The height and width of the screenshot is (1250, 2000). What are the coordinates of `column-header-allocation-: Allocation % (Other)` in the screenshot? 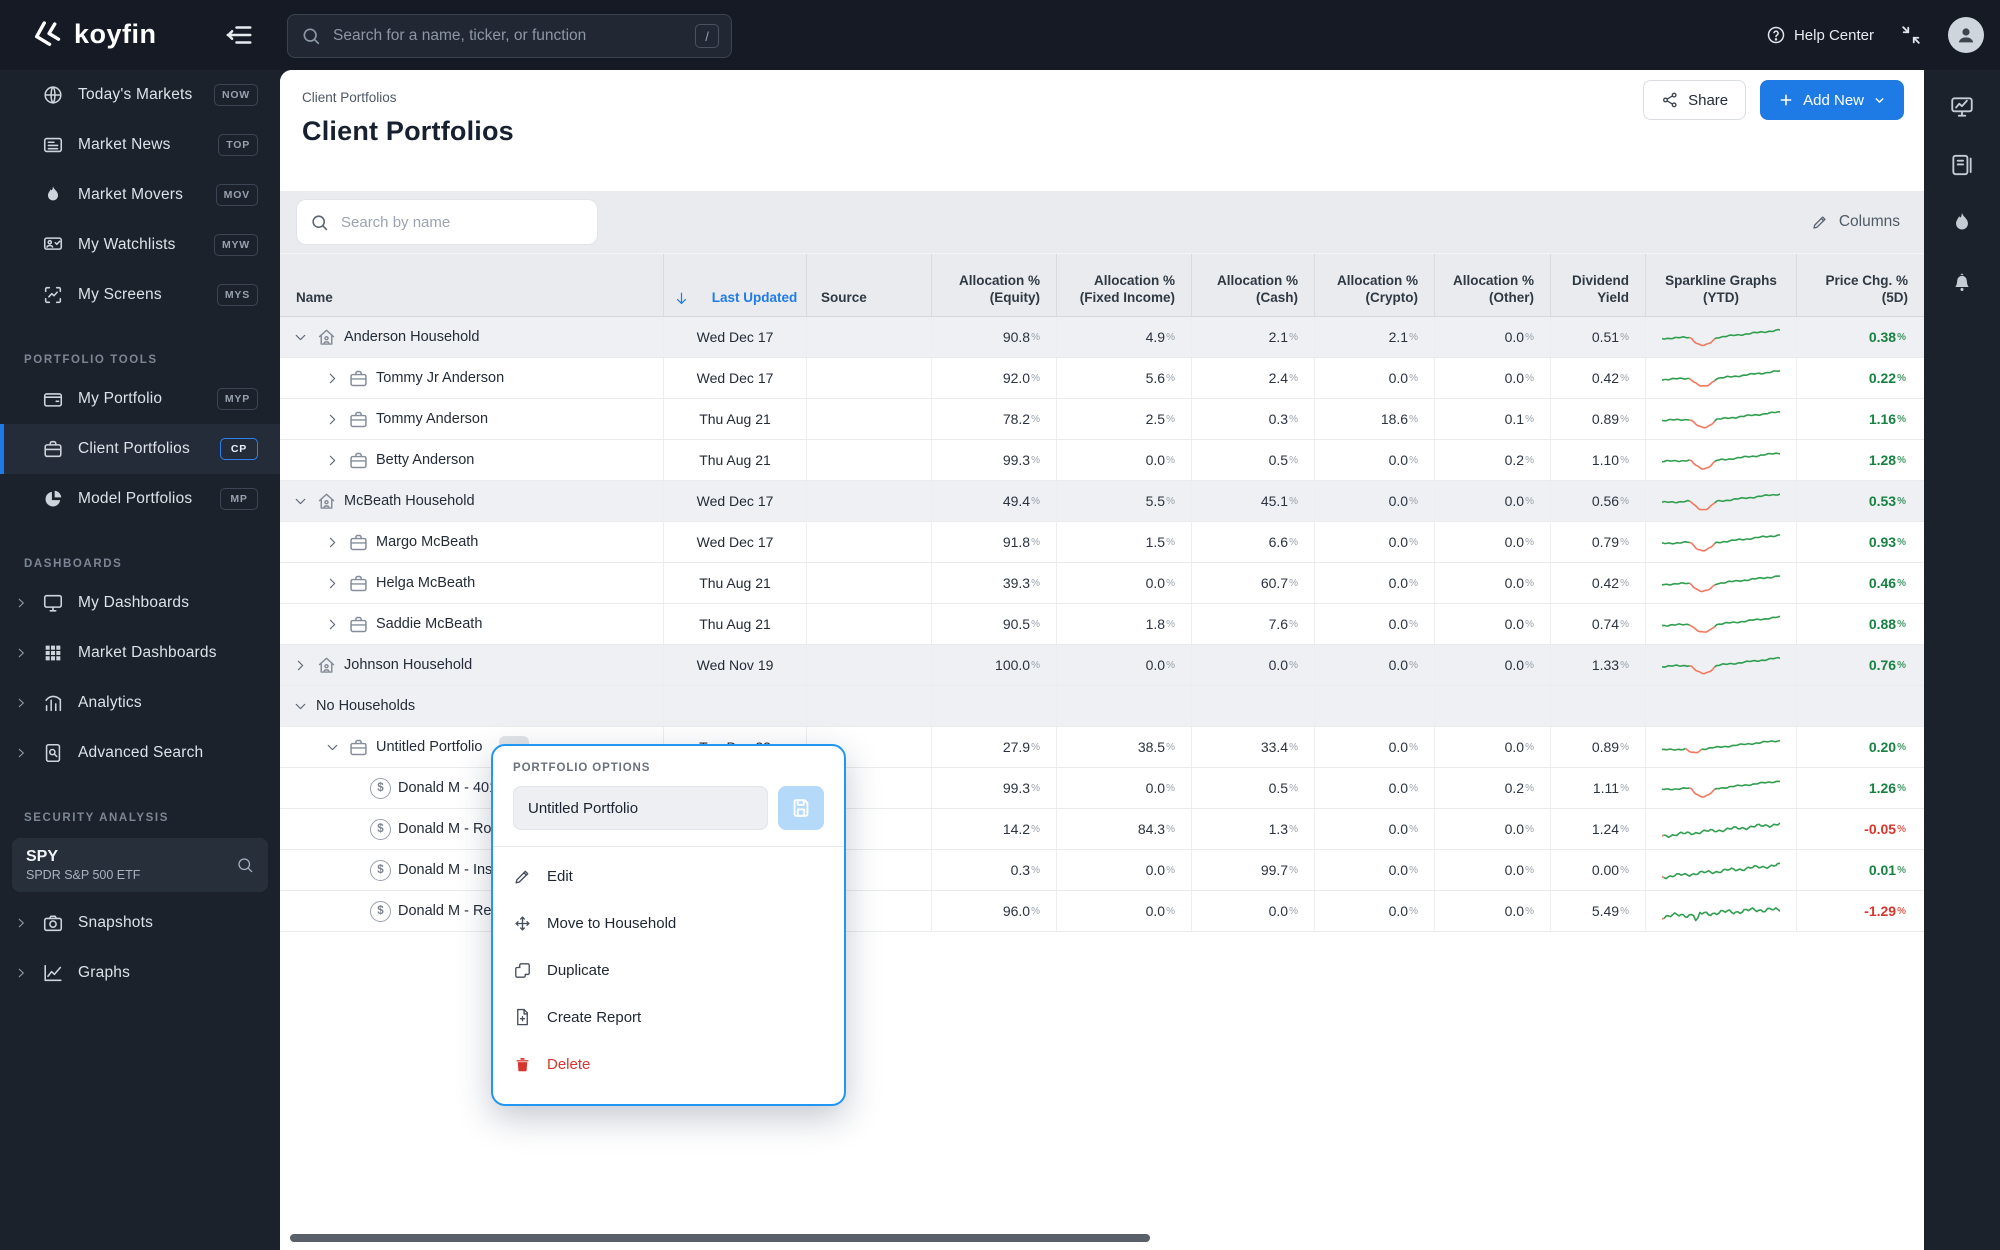 It's located at (1492, 285).